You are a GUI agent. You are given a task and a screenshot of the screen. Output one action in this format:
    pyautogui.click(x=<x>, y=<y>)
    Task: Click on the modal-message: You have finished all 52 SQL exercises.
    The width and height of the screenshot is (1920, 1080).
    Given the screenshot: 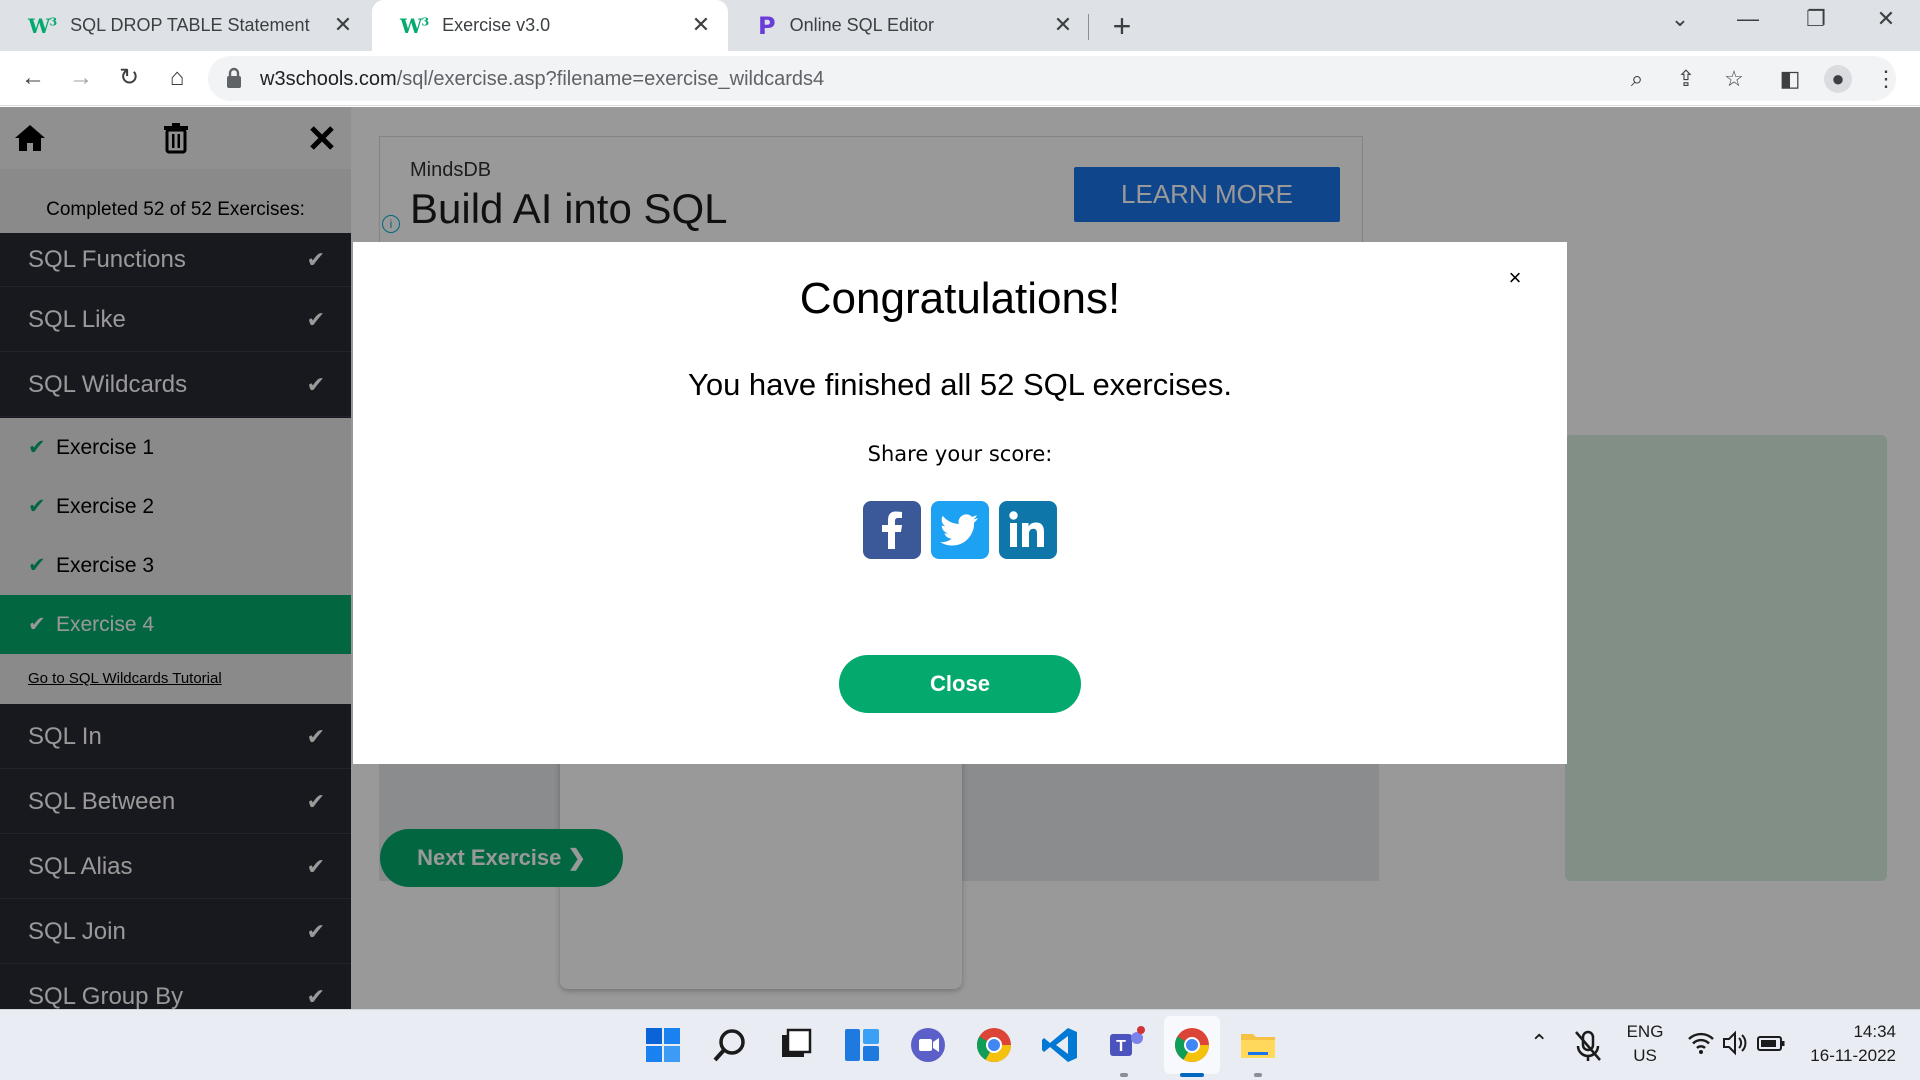 What is the action you would take?
    pyautogui.click(x=960, y=384)
    